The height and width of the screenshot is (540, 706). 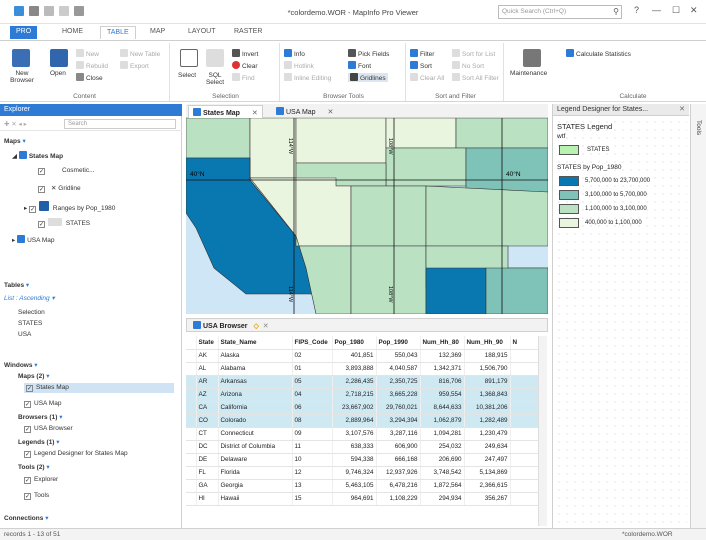 I want to click on table-cell: CO, so click(x=207, y=421).